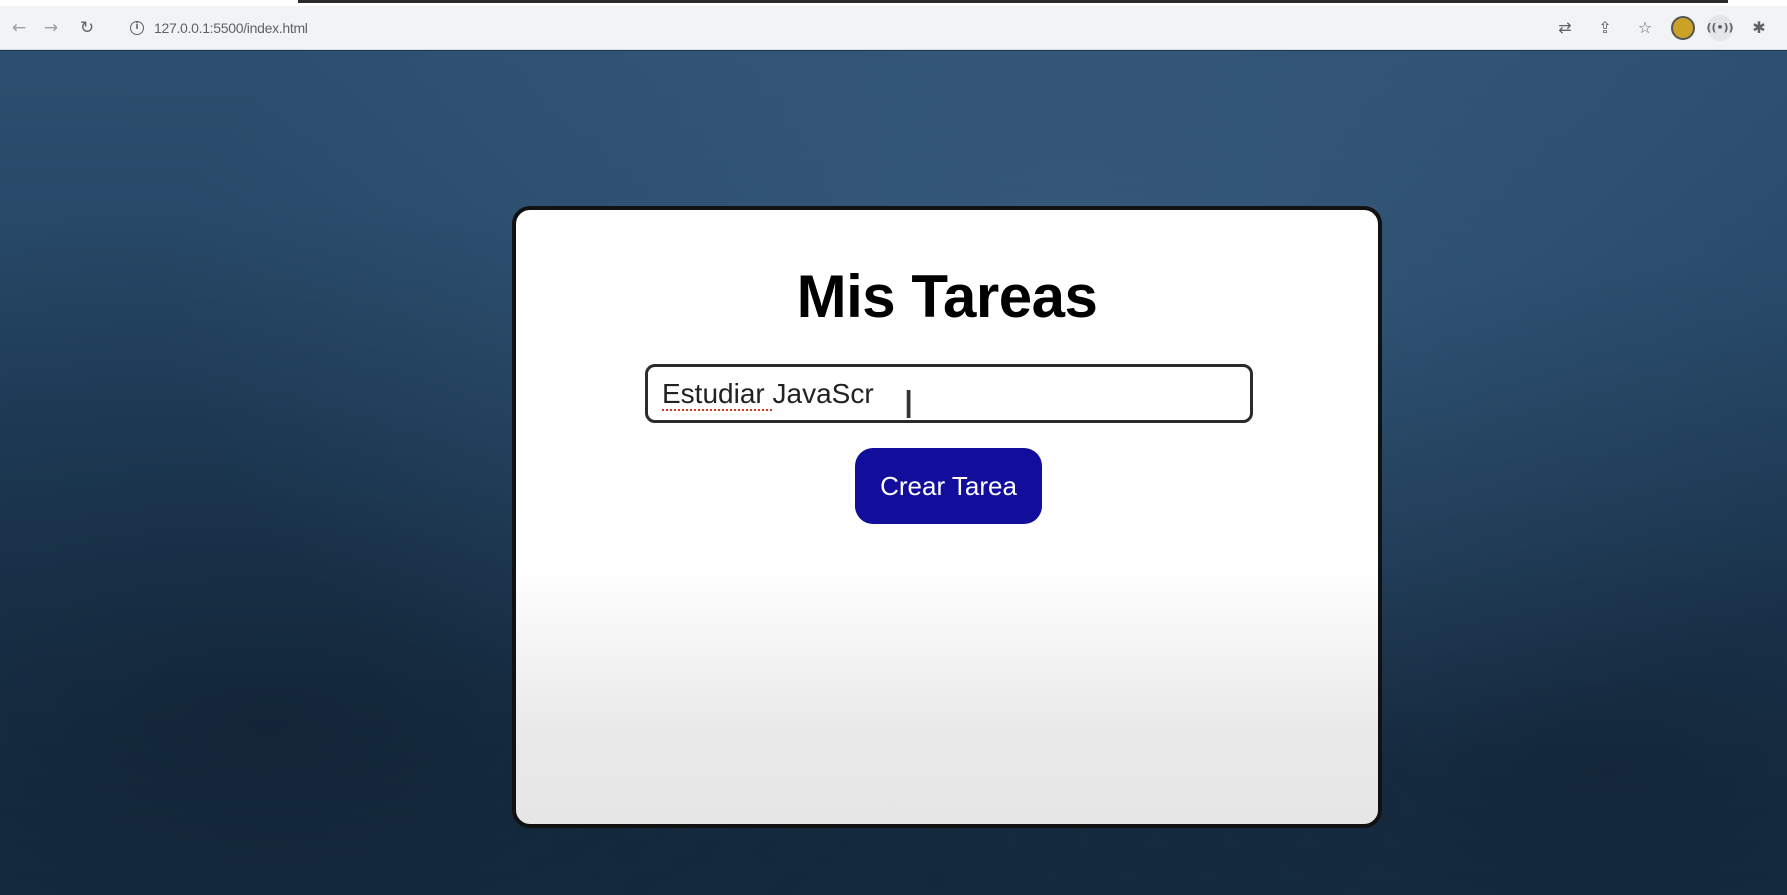 This screenshot has width=1787, height=895. I want to click on share-icon: ⇪, so click(1605, 28).